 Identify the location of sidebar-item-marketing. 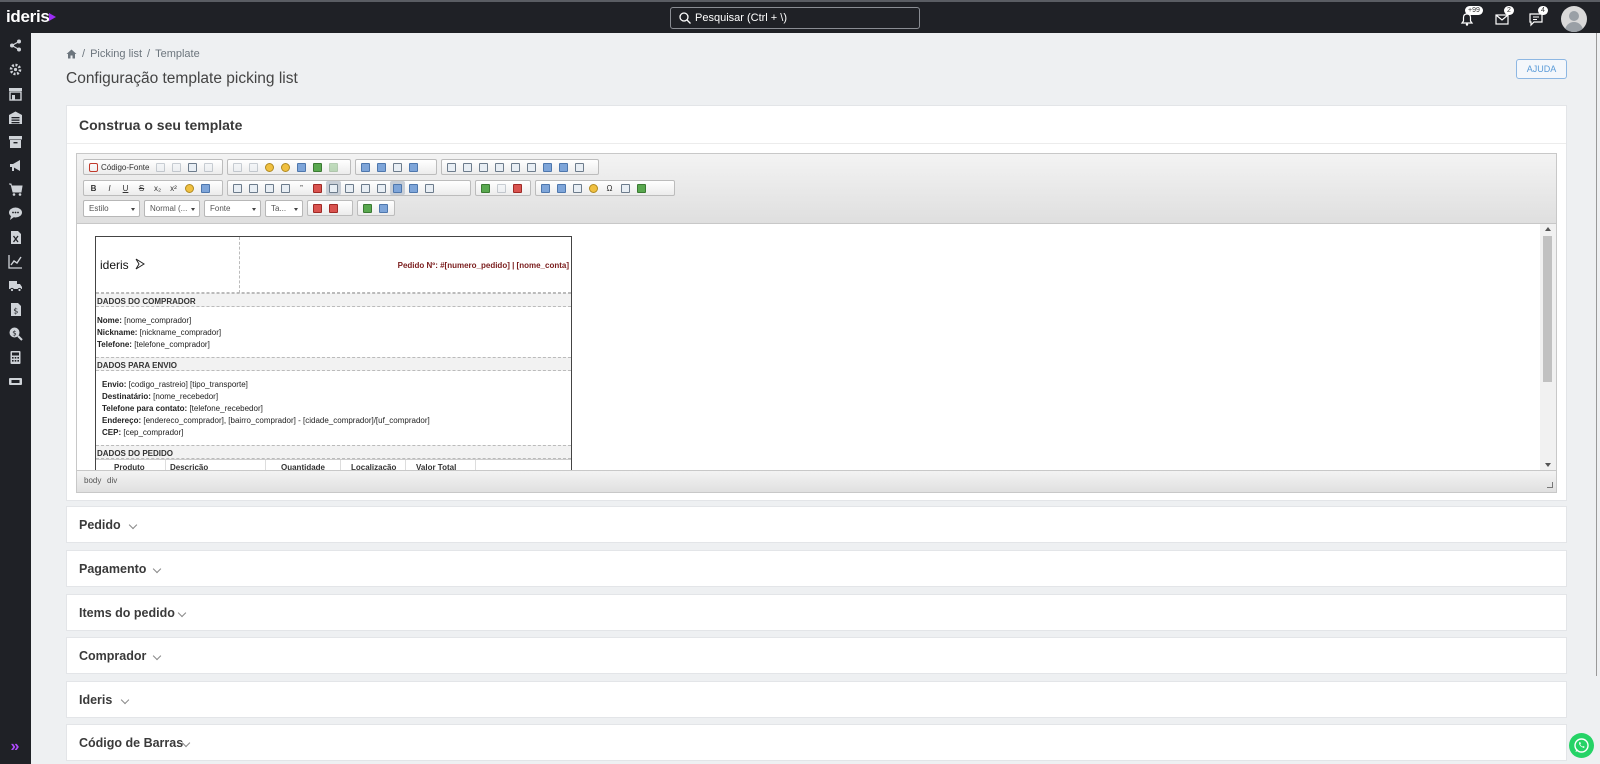
(15, 165).